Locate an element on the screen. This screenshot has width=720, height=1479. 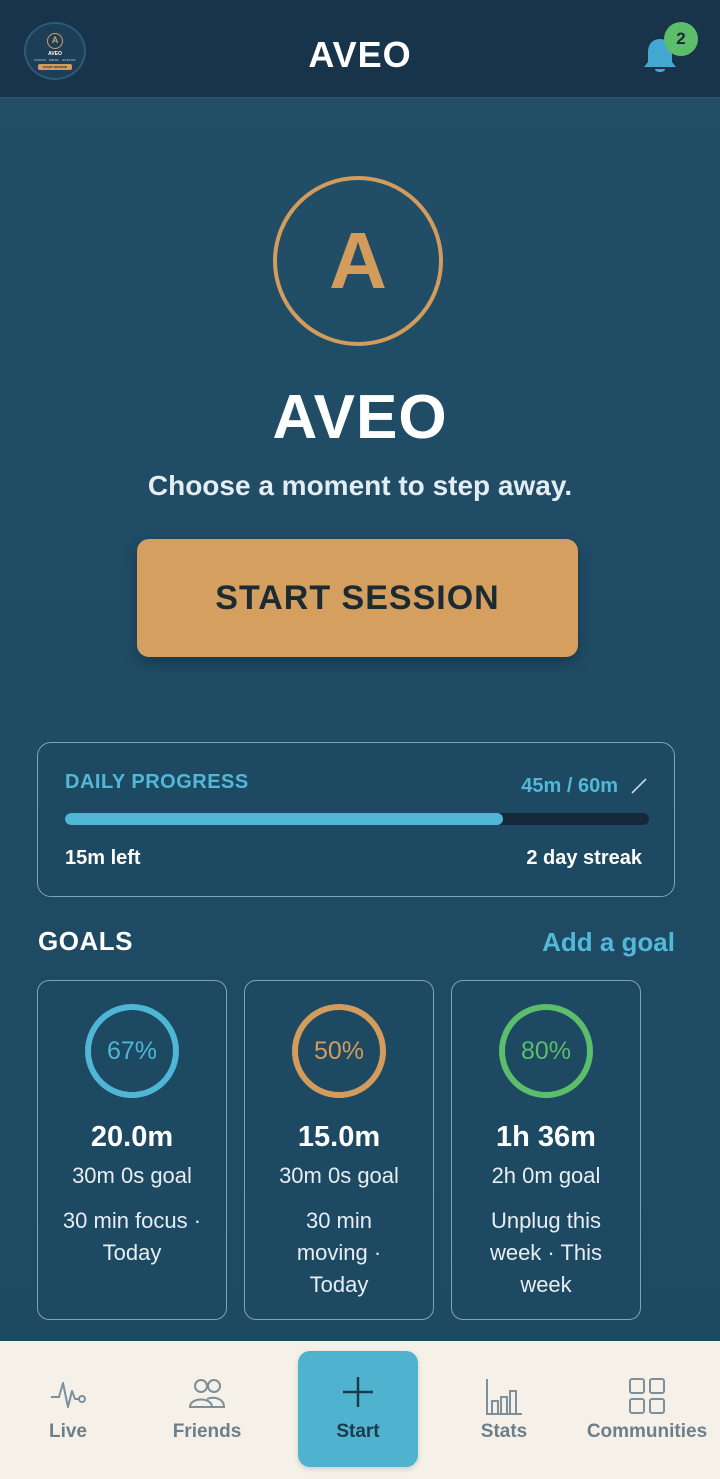
friends-icon is located at coordinates (207, 1393).